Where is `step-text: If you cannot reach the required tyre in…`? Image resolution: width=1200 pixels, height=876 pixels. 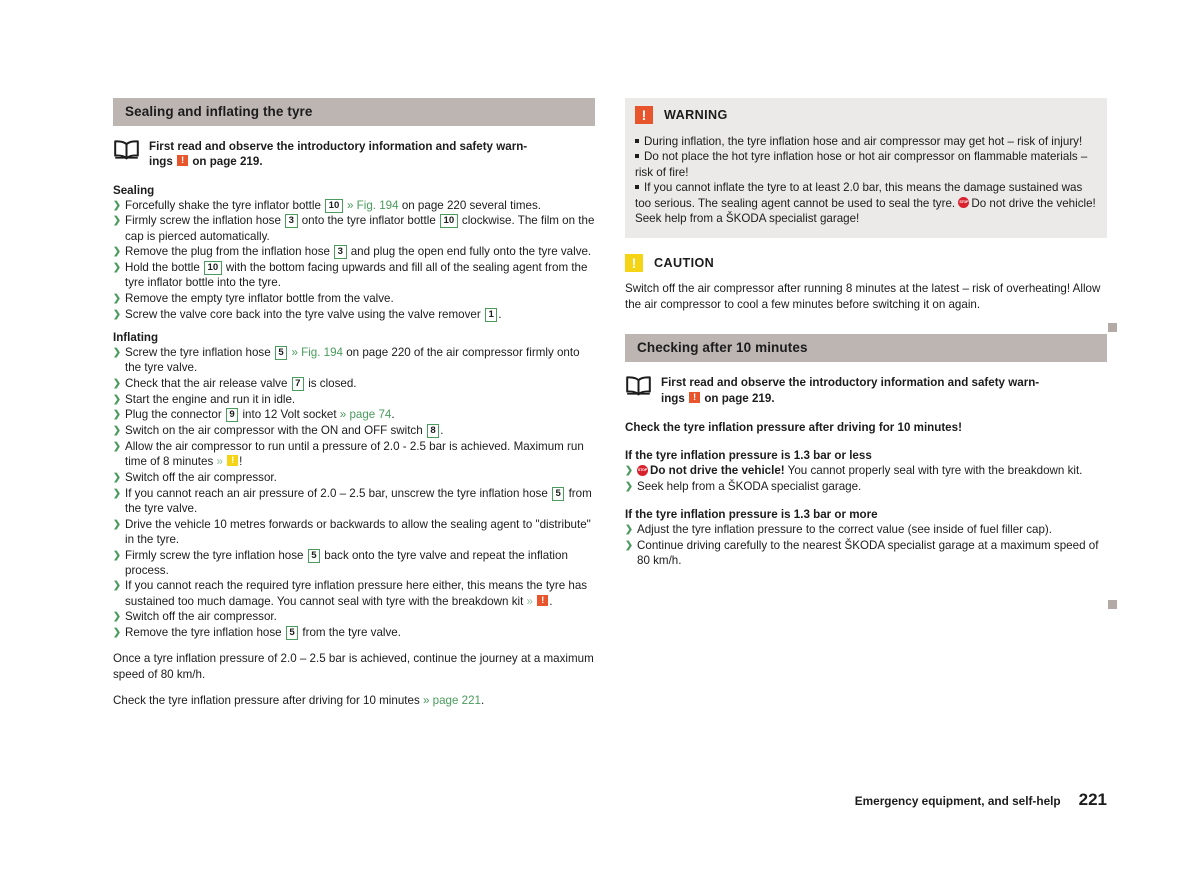 step-text: If you cannot reach the required tyre in… is located at coordinates (356, 593).